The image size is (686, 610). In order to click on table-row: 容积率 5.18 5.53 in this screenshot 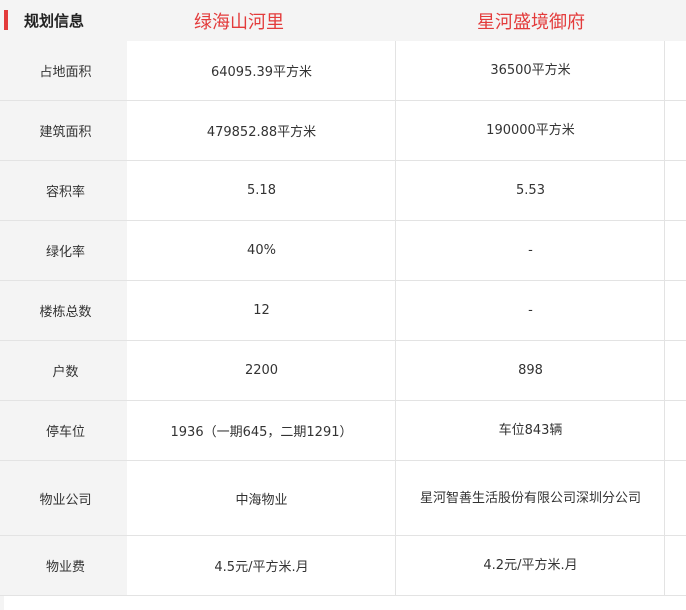, I will do `click(343, 191)`.